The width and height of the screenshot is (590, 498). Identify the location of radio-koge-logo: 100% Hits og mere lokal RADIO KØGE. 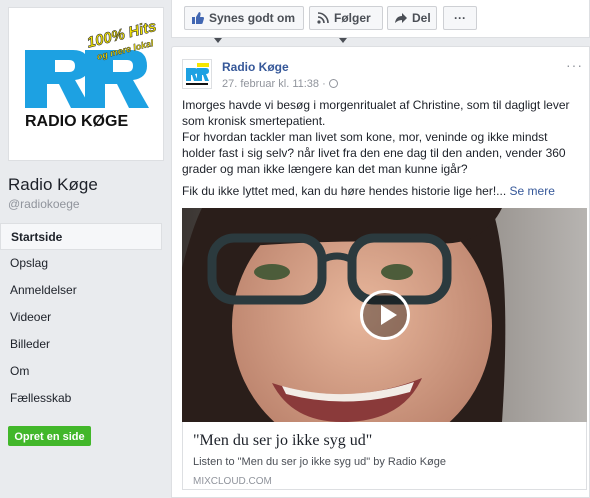
(91, 74).